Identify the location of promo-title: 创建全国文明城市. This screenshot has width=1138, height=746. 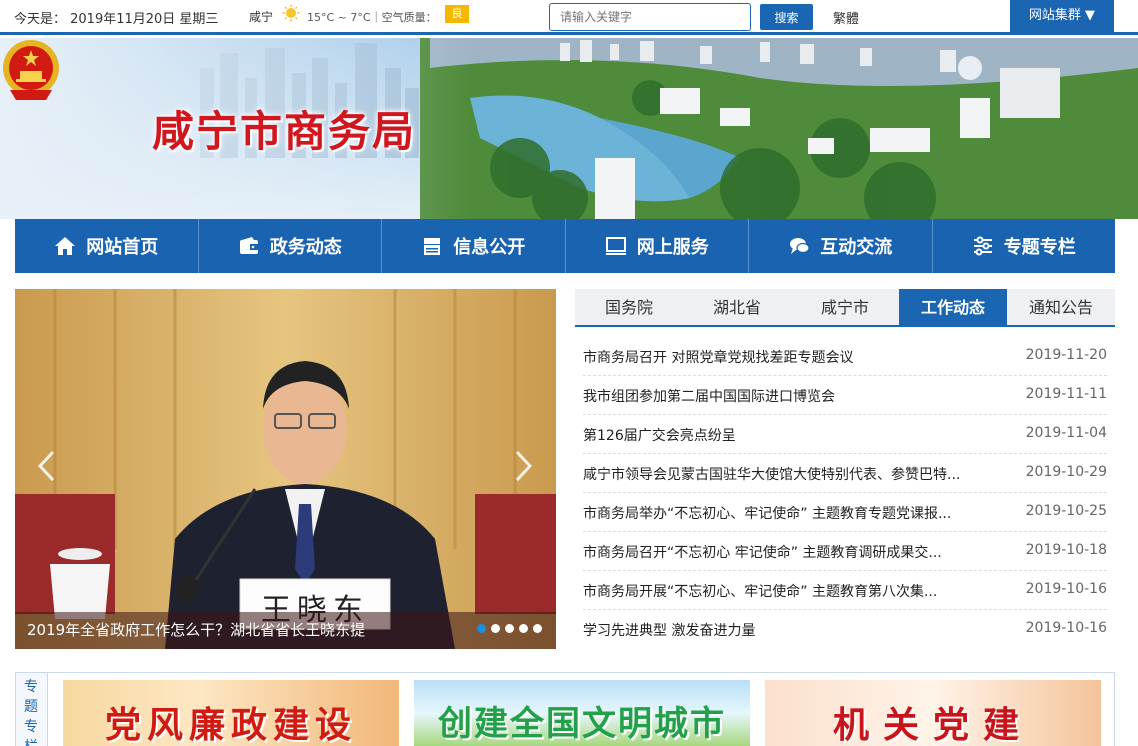
(582, 724).